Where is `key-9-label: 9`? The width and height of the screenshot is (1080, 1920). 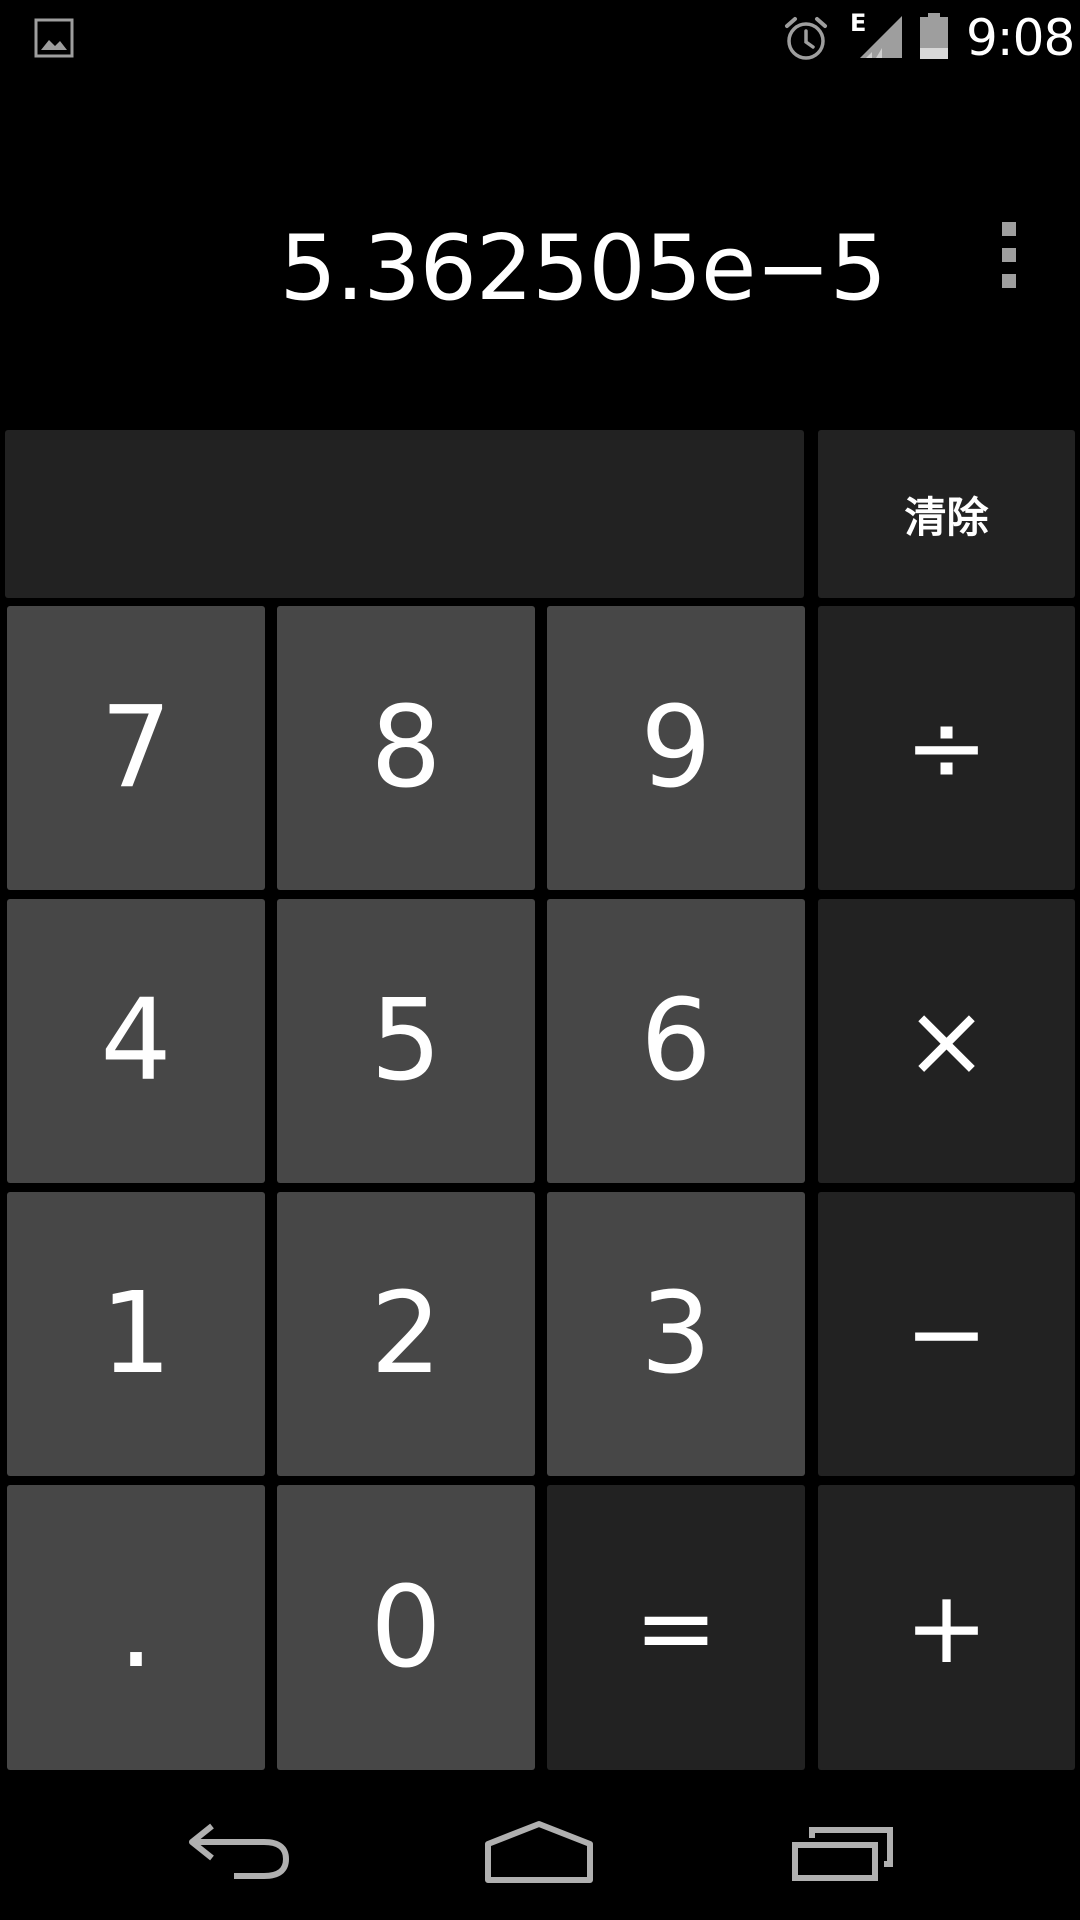 key-9-label: 9 is located at coordinates (676, 748).